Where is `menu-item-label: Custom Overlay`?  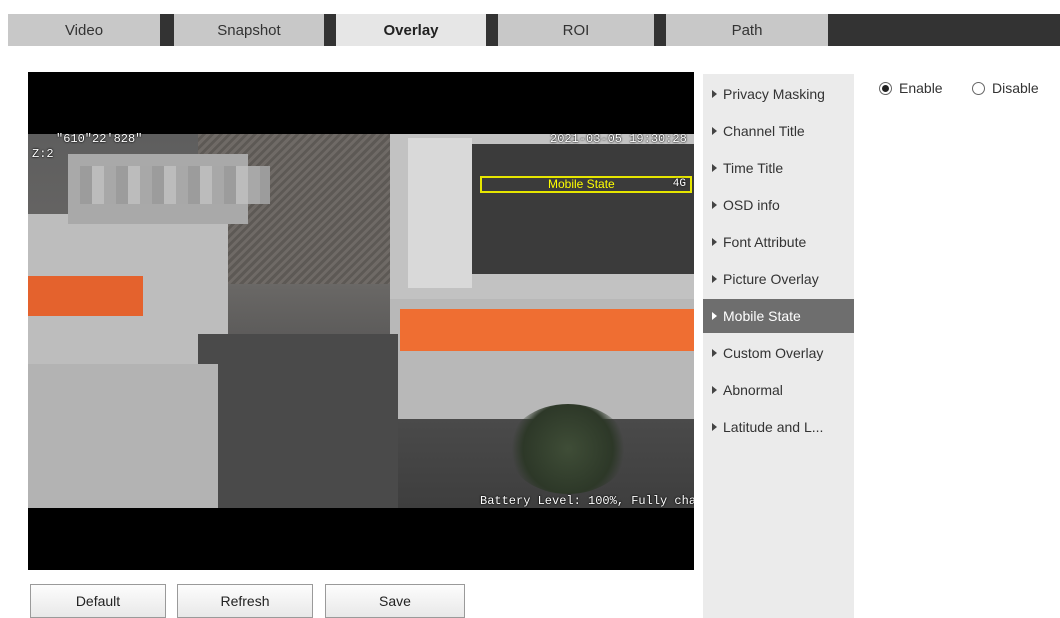
menu-item-label: Custom Overlay is located at coordinates (773, 353).